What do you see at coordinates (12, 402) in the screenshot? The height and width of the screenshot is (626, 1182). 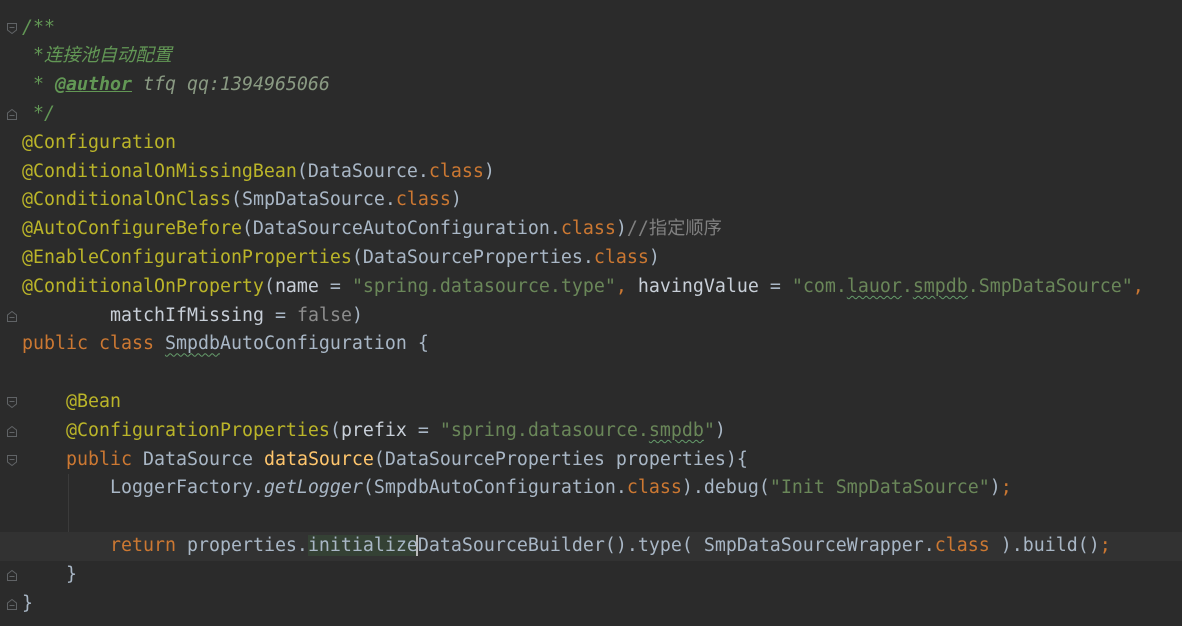 I see `fold-start-icon` at bounding box center [12, 402].